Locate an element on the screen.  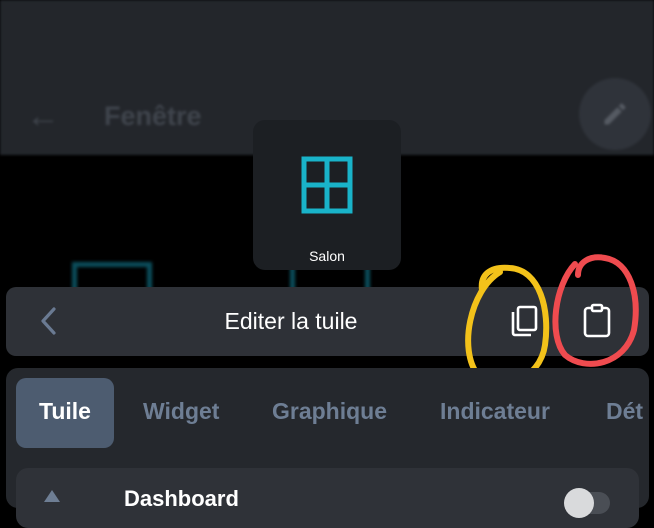
copy-icon is located at coordinates (524, 321).